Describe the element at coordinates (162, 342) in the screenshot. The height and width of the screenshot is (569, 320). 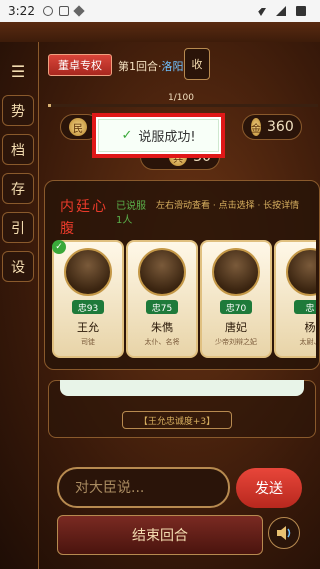
I see `character-title: 太仆、名将` at that location.